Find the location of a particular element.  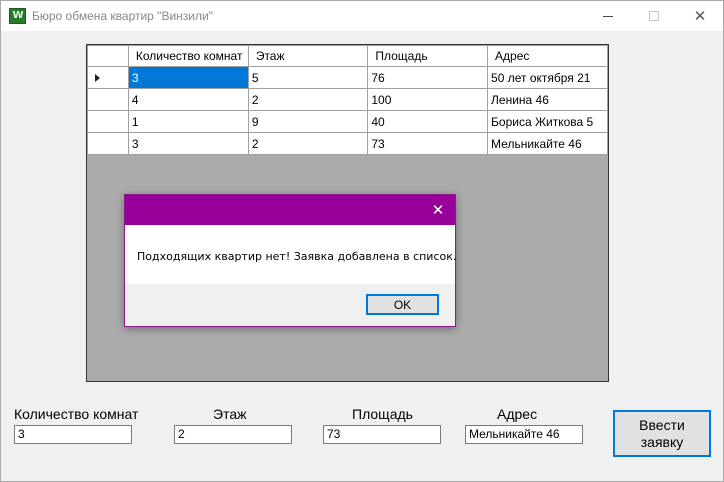

close-icon: ✕ is located at coordinates (700, 15).